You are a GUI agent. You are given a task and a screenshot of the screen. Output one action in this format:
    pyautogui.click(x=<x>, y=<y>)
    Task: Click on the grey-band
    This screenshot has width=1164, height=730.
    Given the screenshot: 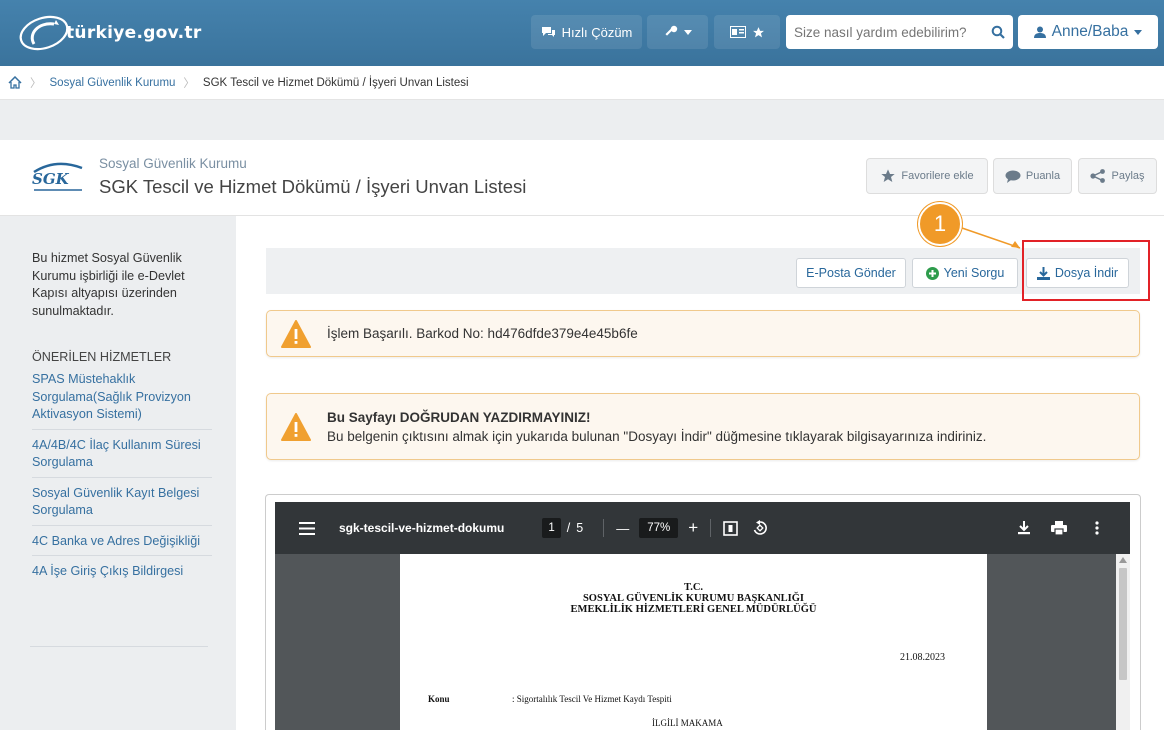 What is the action you would take?
    pyautogui.click(x=582, y=120)
    